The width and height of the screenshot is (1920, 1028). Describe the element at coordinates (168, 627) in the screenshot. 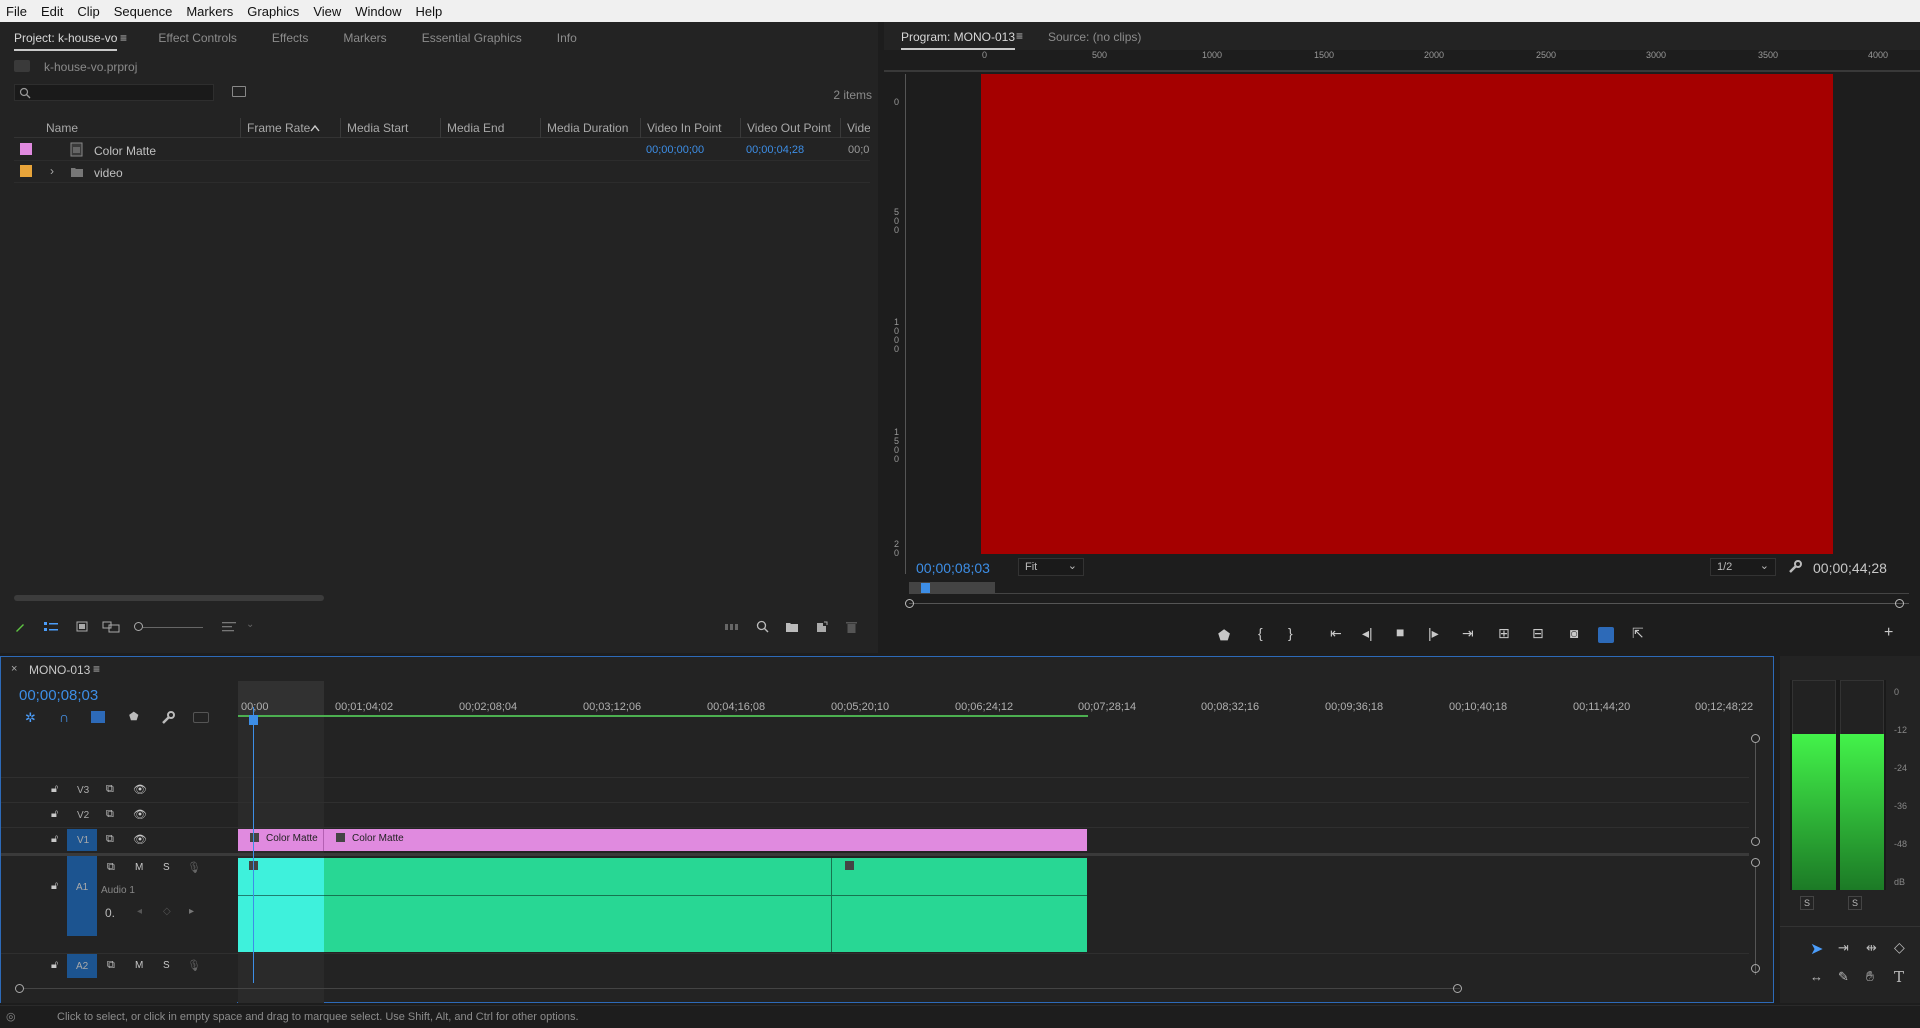

I see `zoom-slider` at that location.